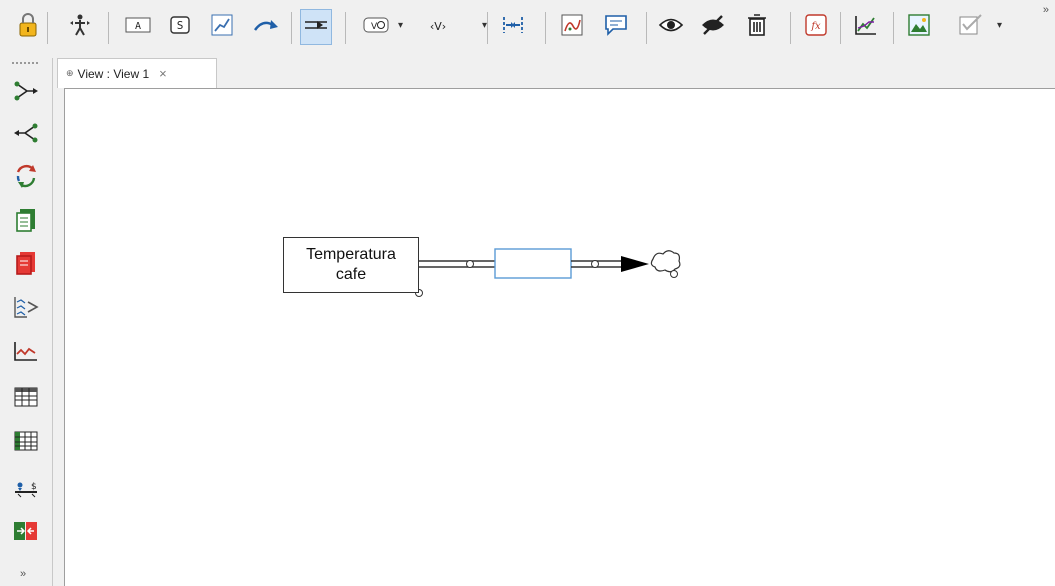 The image size is (1055, 586). I want to click on shadow-variable-button: V, so click(376, 27).